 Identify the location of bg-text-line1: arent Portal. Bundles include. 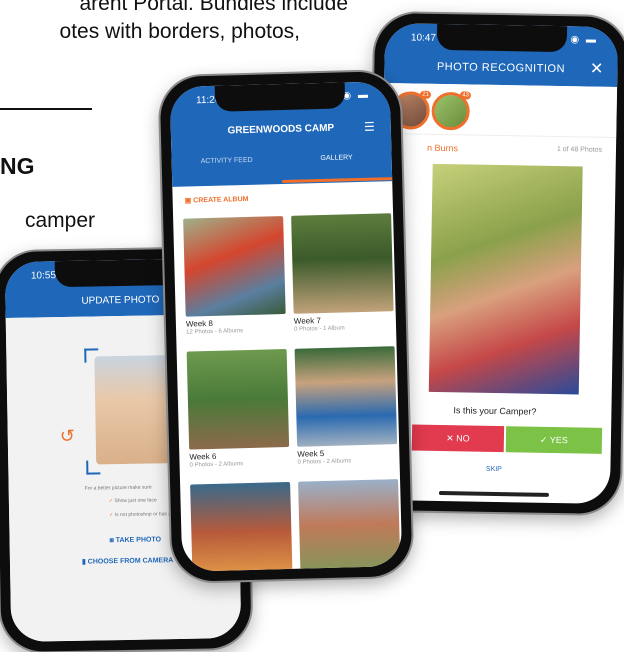
(214, 7).